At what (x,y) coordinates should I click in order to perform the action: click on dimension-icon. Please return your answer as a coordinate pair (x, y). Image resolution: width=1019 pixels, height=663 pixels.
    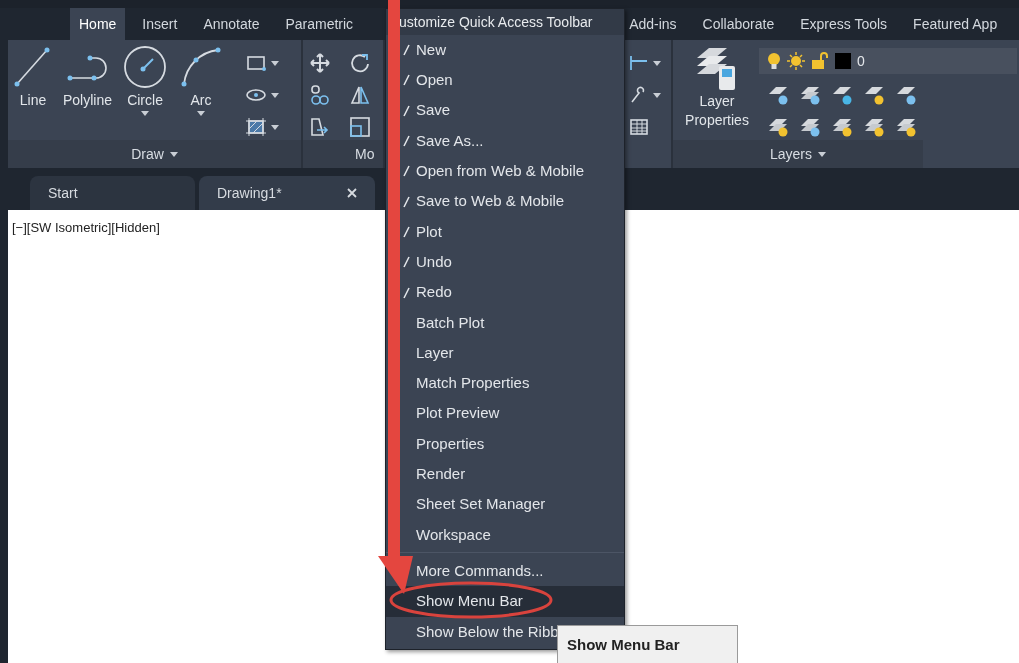
    Looking at the image, I should click on (639, 63).